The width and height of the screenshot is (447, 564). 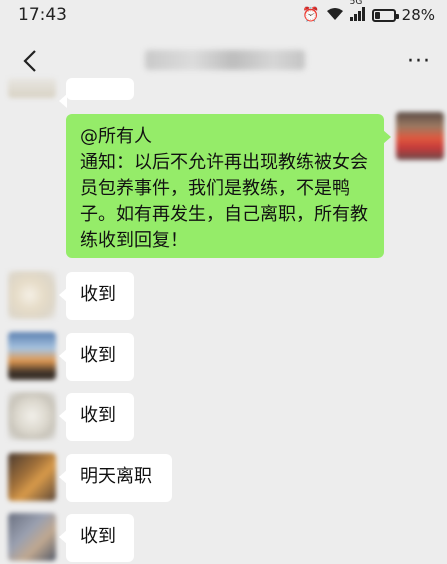 I want to click on wifi-icon, so click(x=335, y=15).